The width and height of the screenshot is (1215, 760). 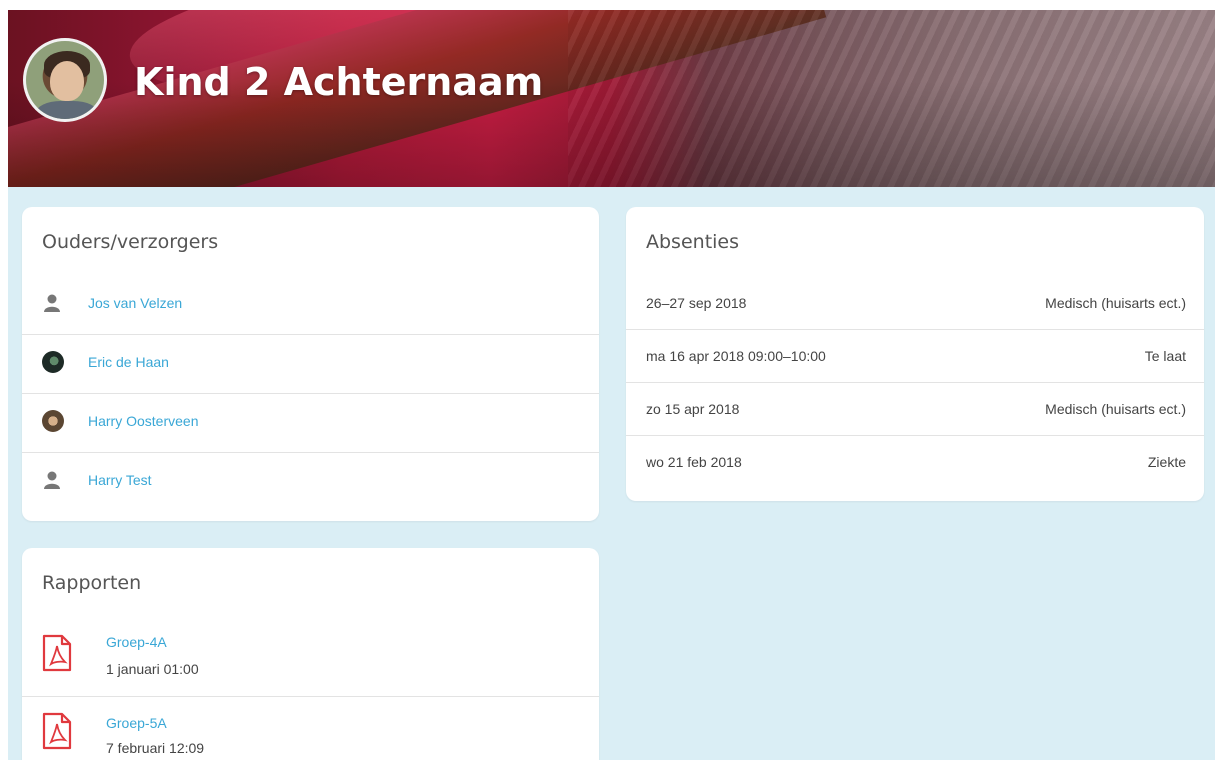 I want to click on absence-date: ma 16 apr 2018 09:00–10:00, so click(x=736, y=356).